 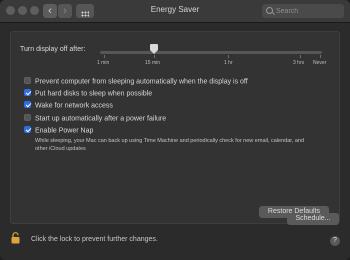 I want to click on option-power-nap: Enable Power Nap, so click(x=59, y=130).